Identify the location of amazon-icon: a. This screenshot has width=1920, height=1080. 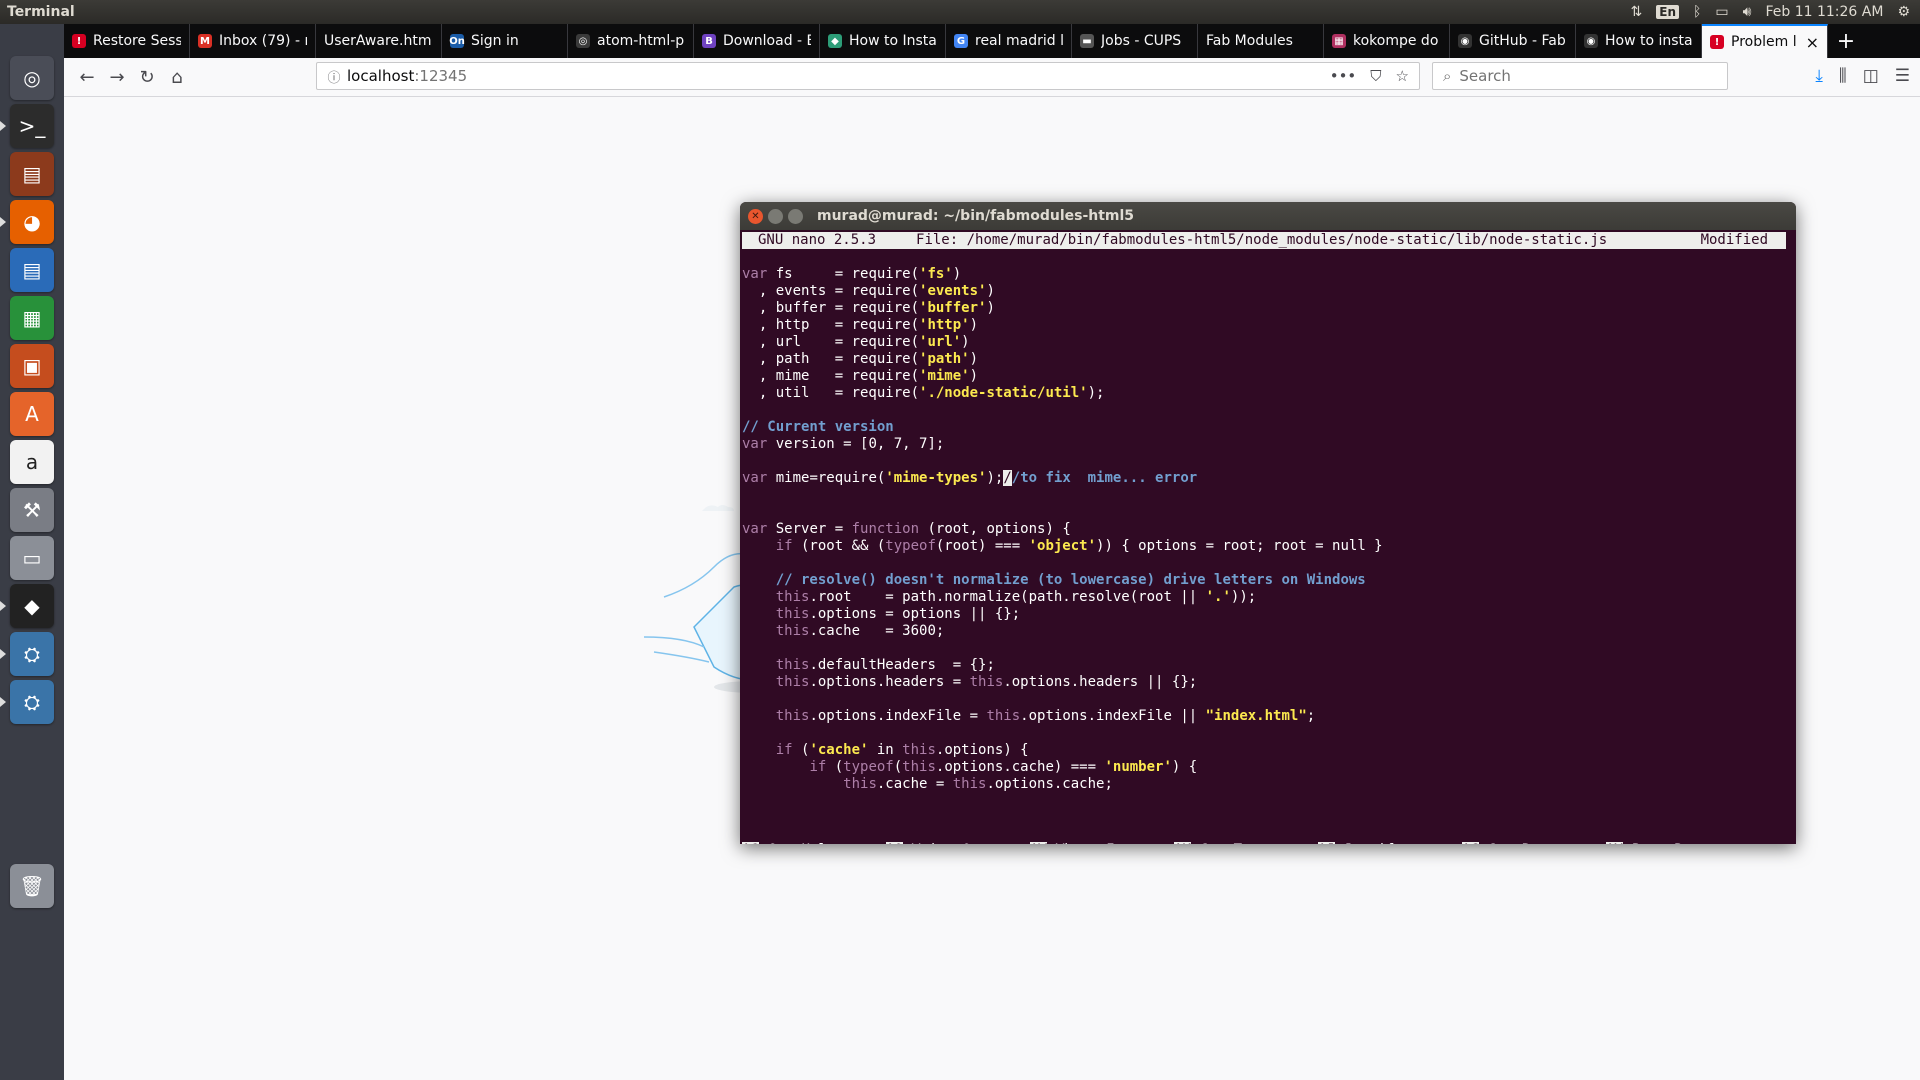
(32, 462).